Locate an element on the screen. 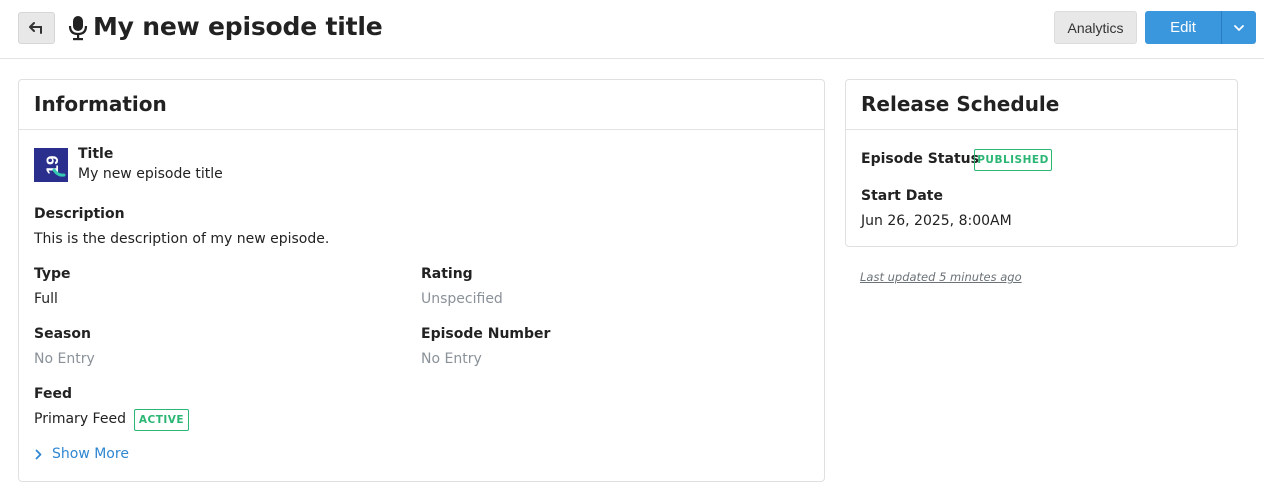 Image resolution: width=1264 pixels, height=488 pixels. edit-options-dropdown is located at coordinates (1238, 27).